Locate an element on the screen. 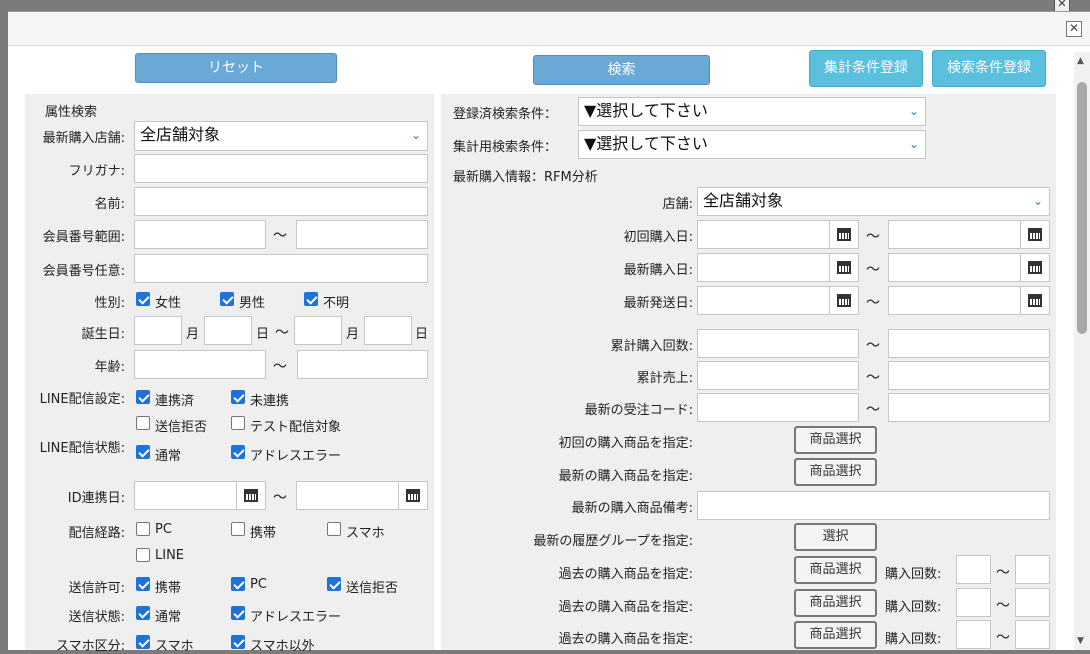  scrollbar: ▲ ▼ is located at coordinates (1082, 351).